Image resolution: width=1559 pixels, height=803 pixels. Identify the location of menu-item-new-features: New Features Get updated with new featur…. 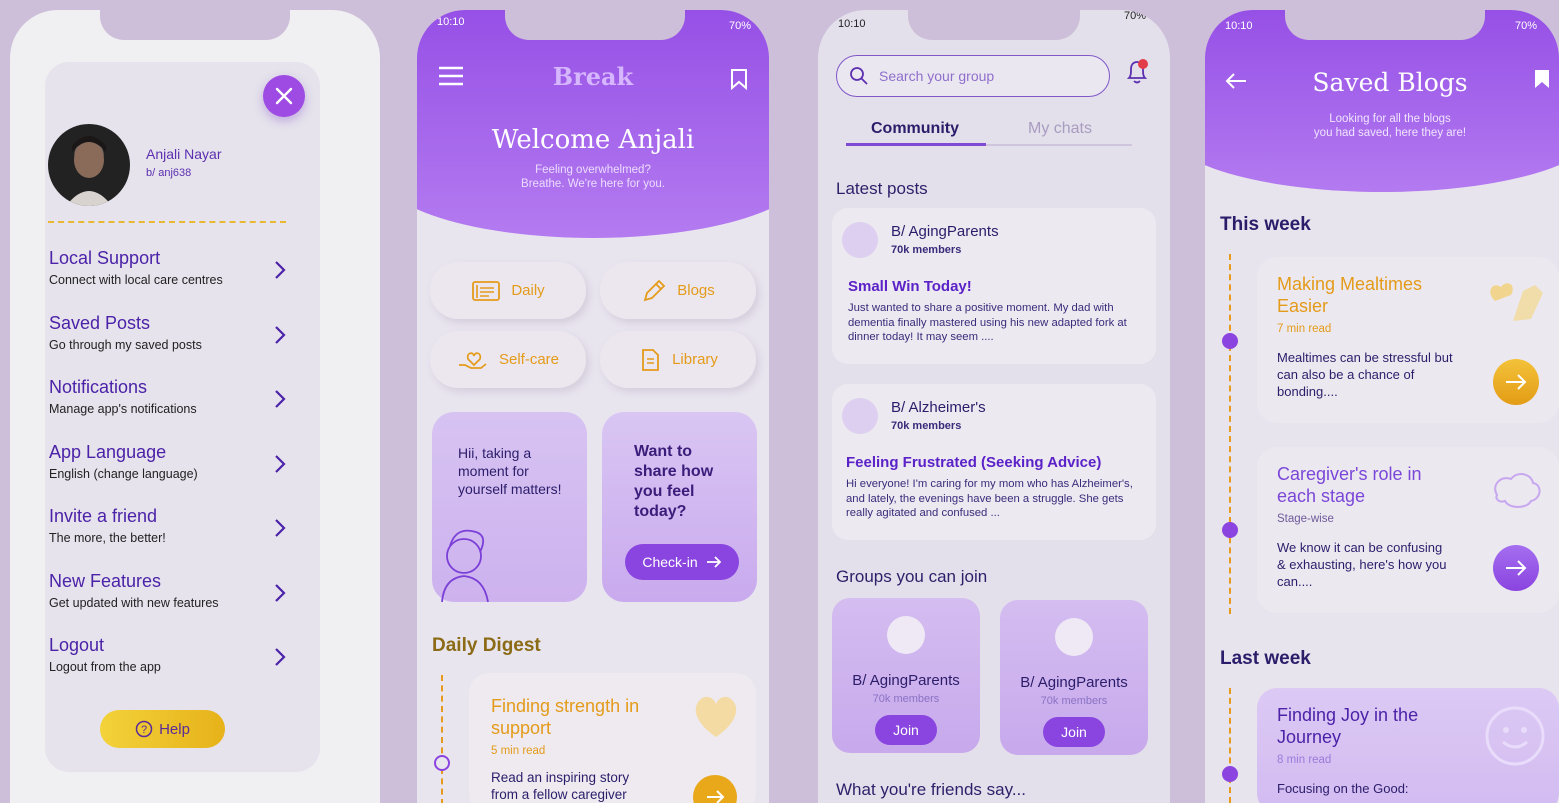
(174, 596).